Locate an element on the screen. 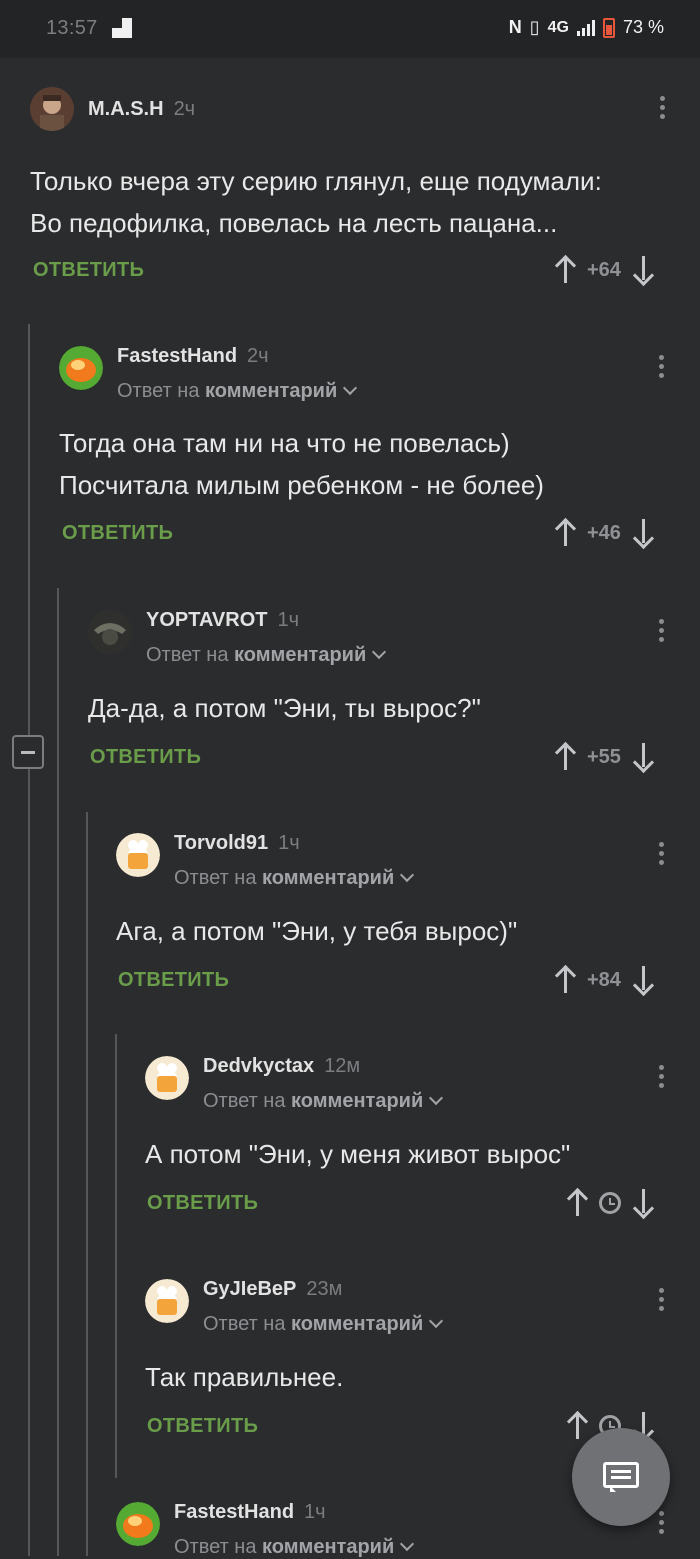 The height and width of the screenshot is (1559, 700). comment-author: GyJIeBeP 23м is located at coordinates (272, 1289).